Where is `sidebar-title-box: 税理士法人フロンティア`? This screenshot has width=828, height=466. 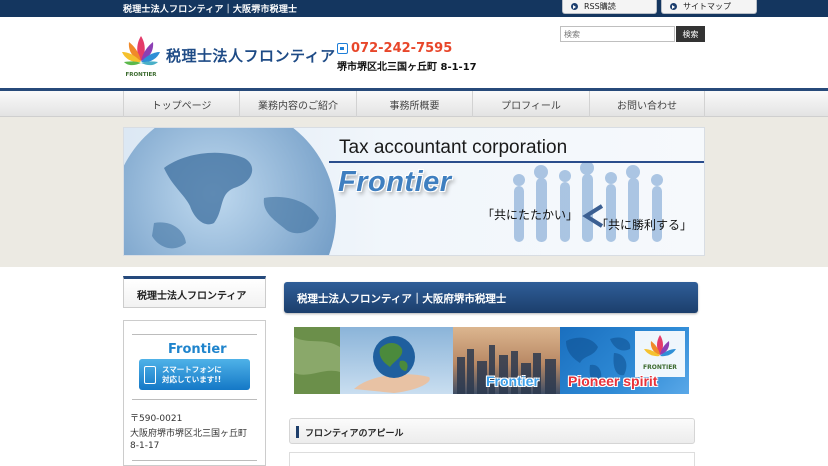 sidebar-title-box: 税理士法人フロンティア is located at coordinates (194, 292).